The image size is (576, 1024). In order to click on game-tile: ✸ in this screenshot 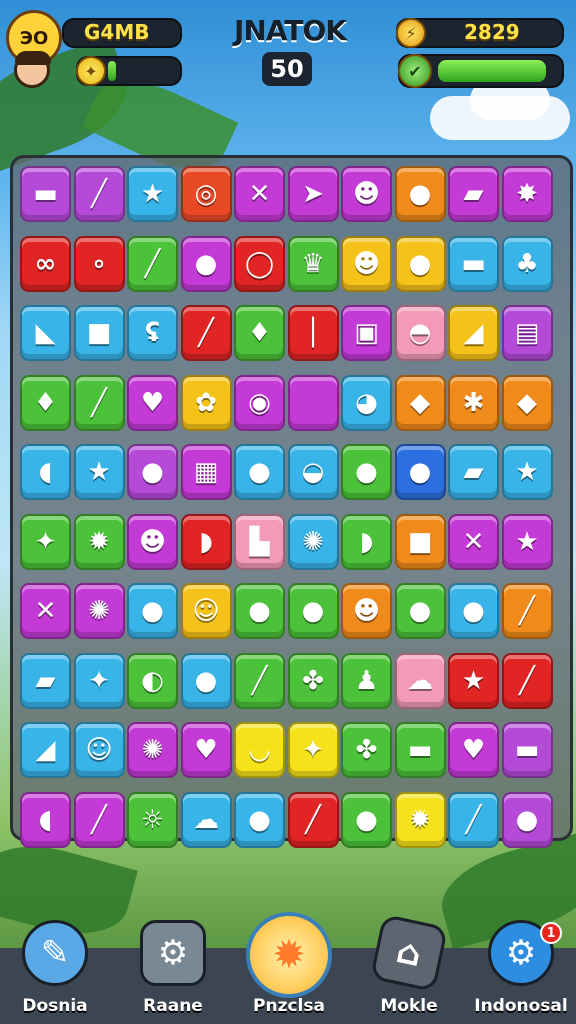, I will do `click(527, 194)`.